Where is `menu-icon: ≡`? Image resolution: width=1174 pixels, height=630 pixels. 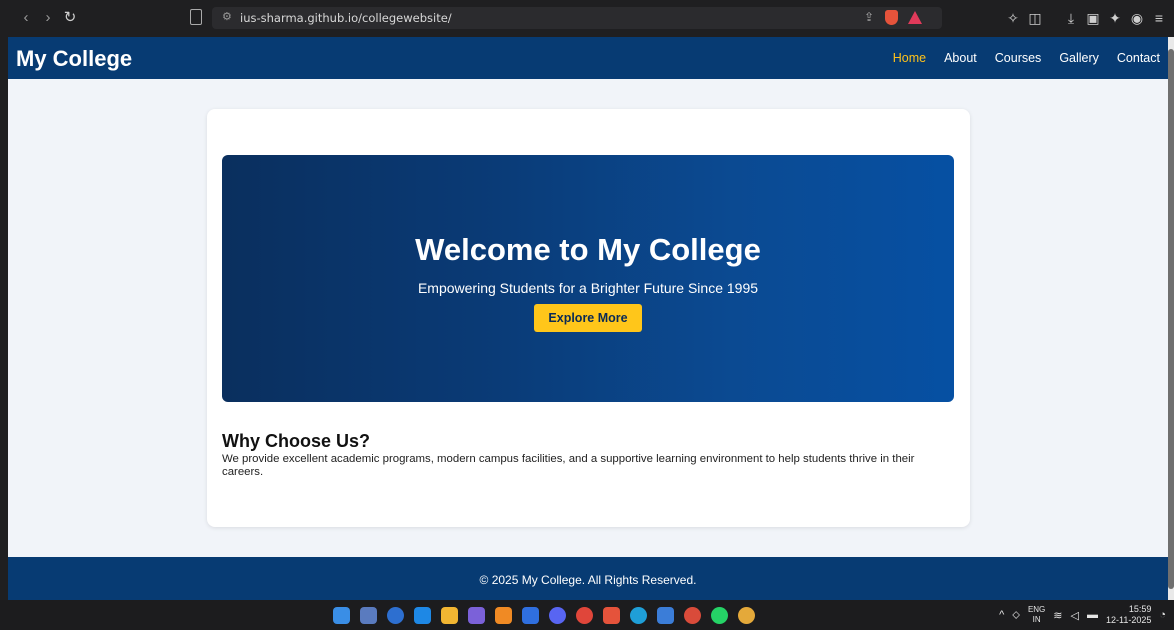
menu-icon: ≡ is located at coordinates (1159, 18).